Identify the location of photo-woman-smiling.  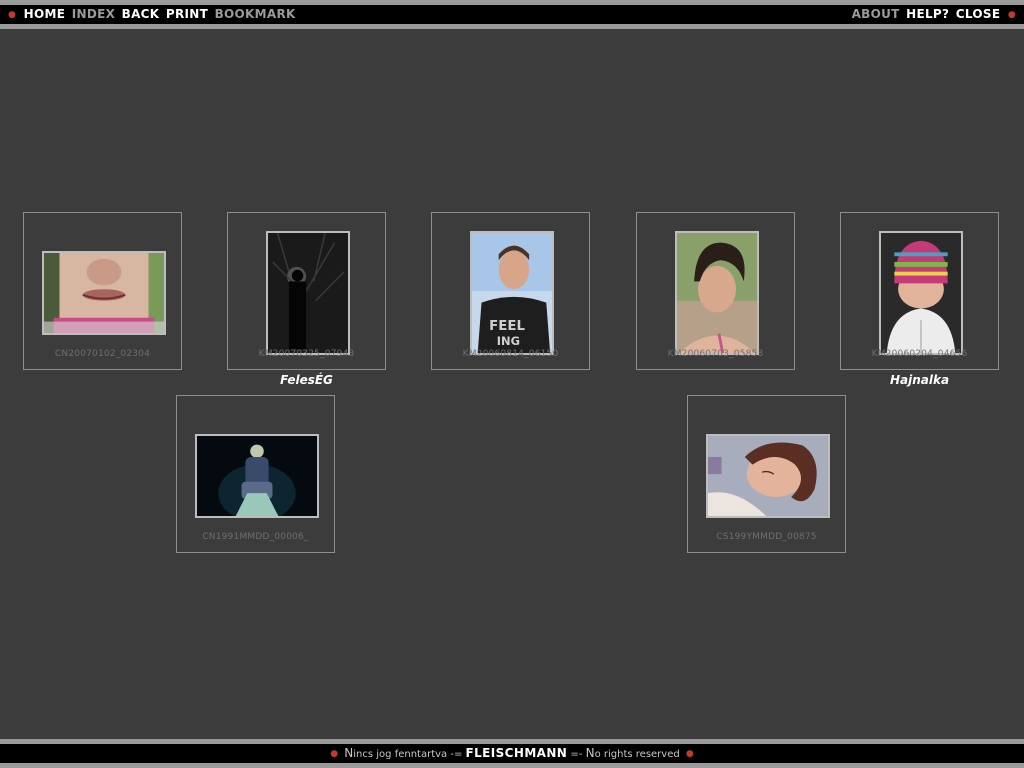
(717, 293).